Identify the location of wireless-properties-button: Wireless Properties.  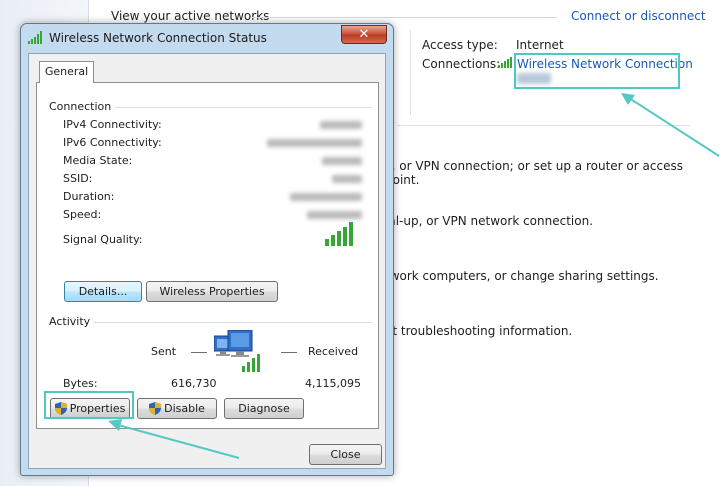
(212, 291).